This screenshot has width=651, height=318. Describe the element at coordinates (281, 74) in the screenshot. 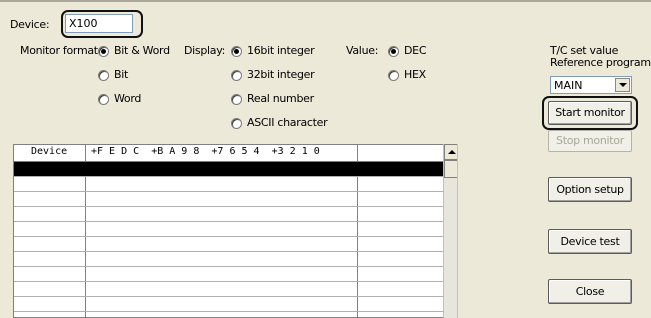

I see `radio-32bit-integer-label: 32bit integer` at that location.